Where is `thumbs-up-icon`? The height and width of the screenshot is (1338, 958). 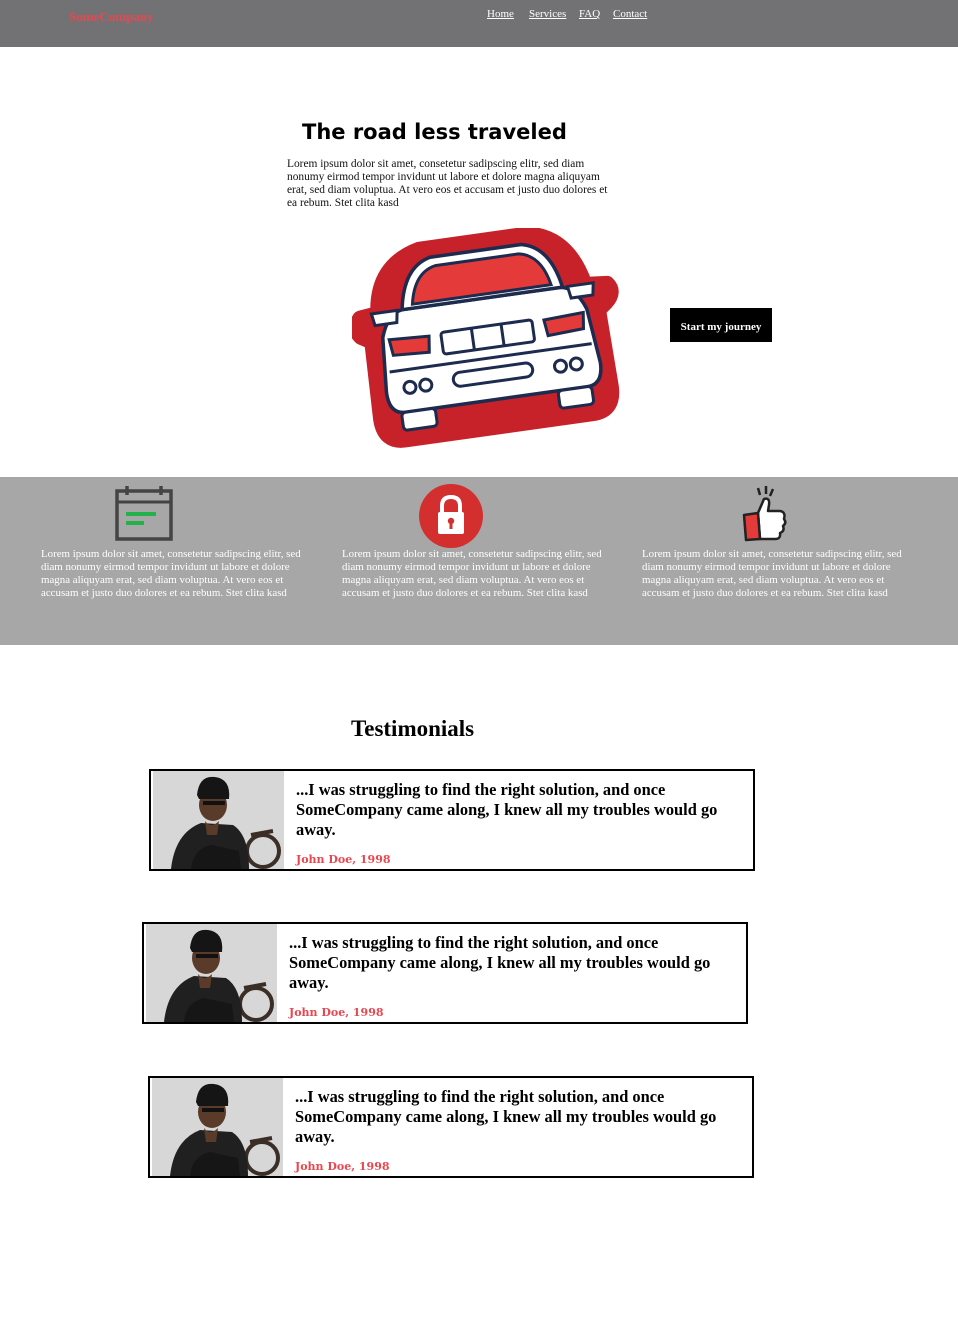 thumbs-up-icon is located at coordinates (764, 514).